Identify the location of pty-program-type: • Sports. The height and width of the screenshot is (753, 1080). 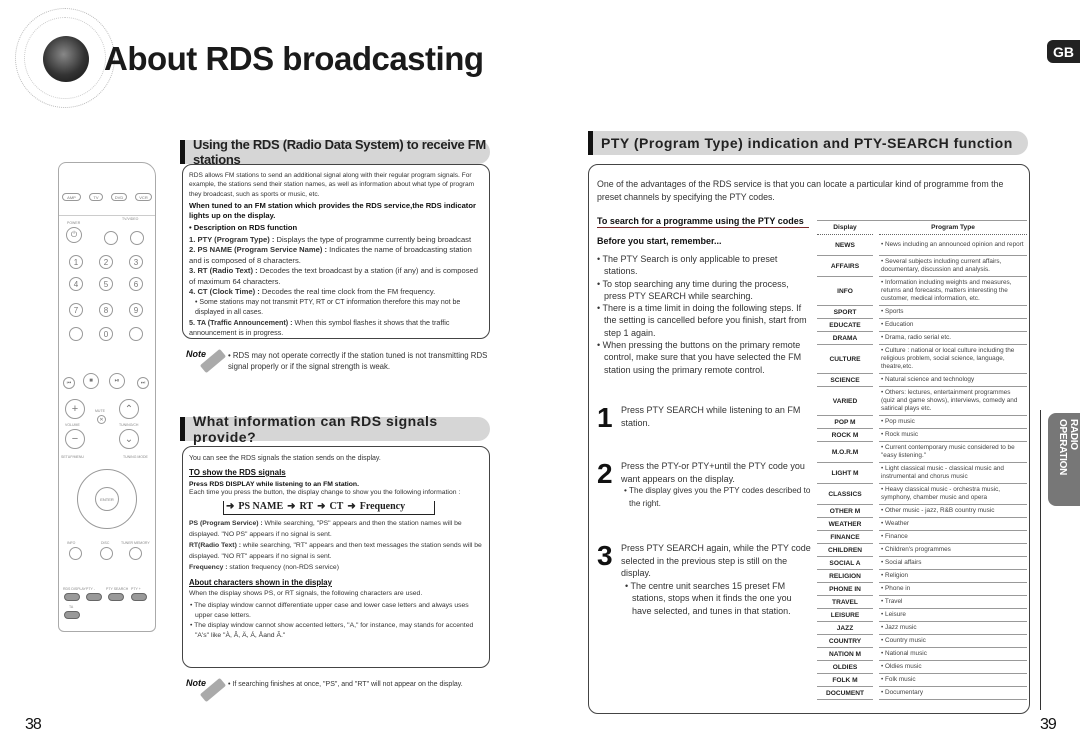
(953, 312).